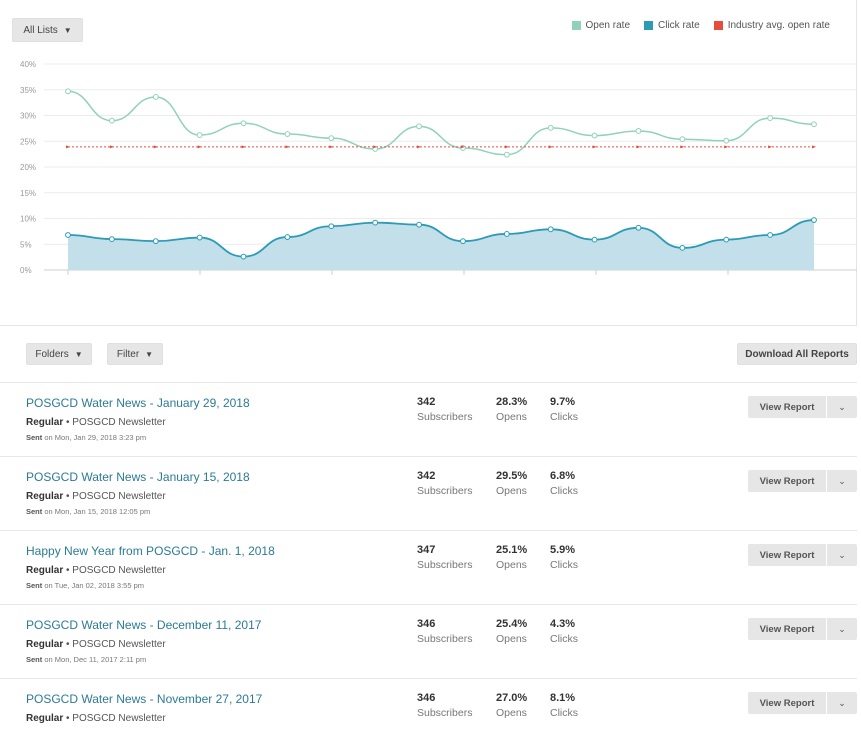  What do you see at coordinates (563, 476) in the screenshot?
I see `clicks-value: 6.8%` at bounding box center [563, 476].